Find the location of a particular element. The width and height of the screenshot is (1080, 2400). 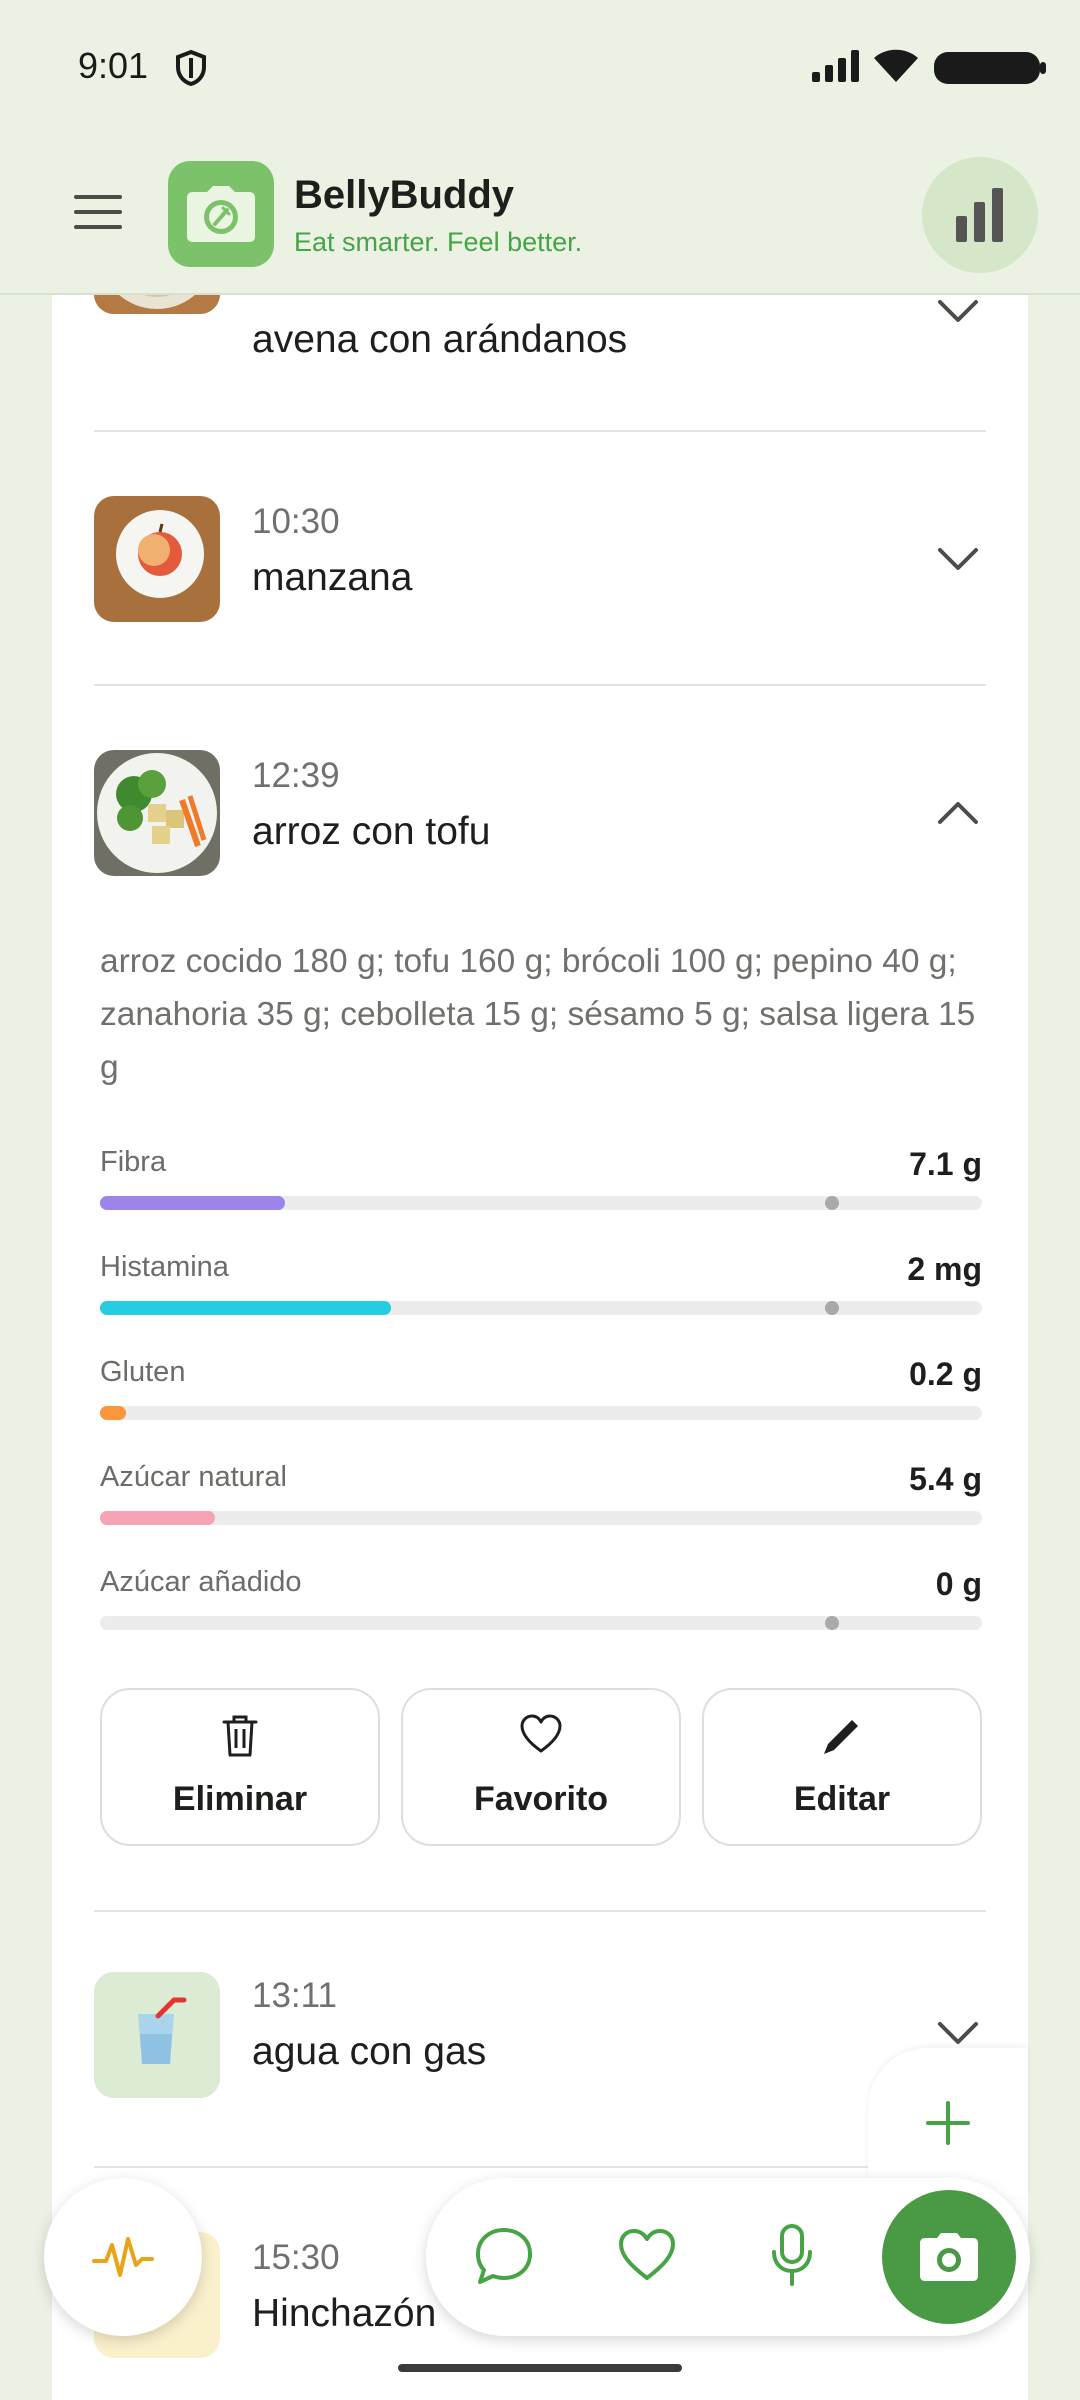

meal-name: manzana is located at coordinates (332, 577).